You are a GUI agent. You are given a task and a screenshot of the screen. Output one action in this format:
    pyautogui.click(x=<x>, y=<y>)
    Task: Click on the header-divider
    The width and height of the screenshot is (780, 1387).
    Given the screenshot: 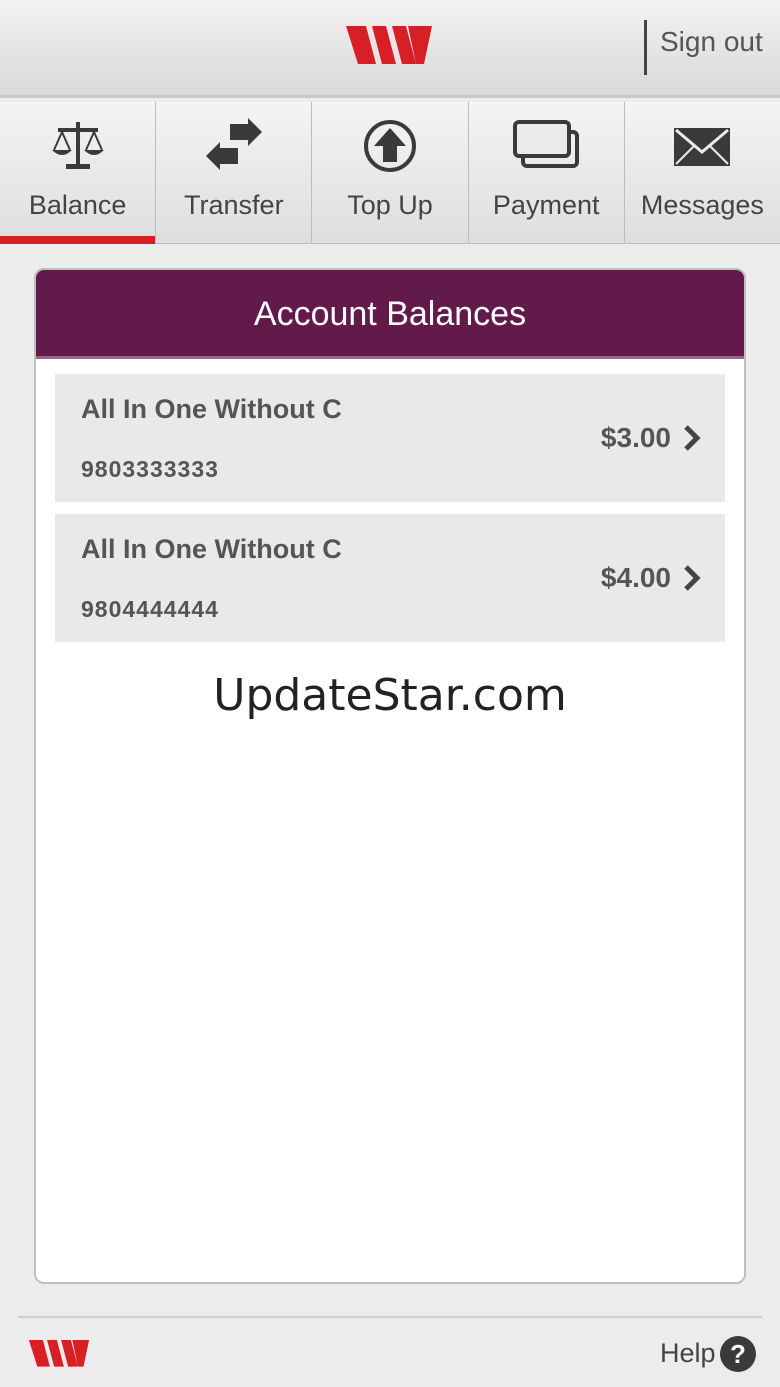 What is the action you would take?
    pyautogui.click(x=645, y=47)
    